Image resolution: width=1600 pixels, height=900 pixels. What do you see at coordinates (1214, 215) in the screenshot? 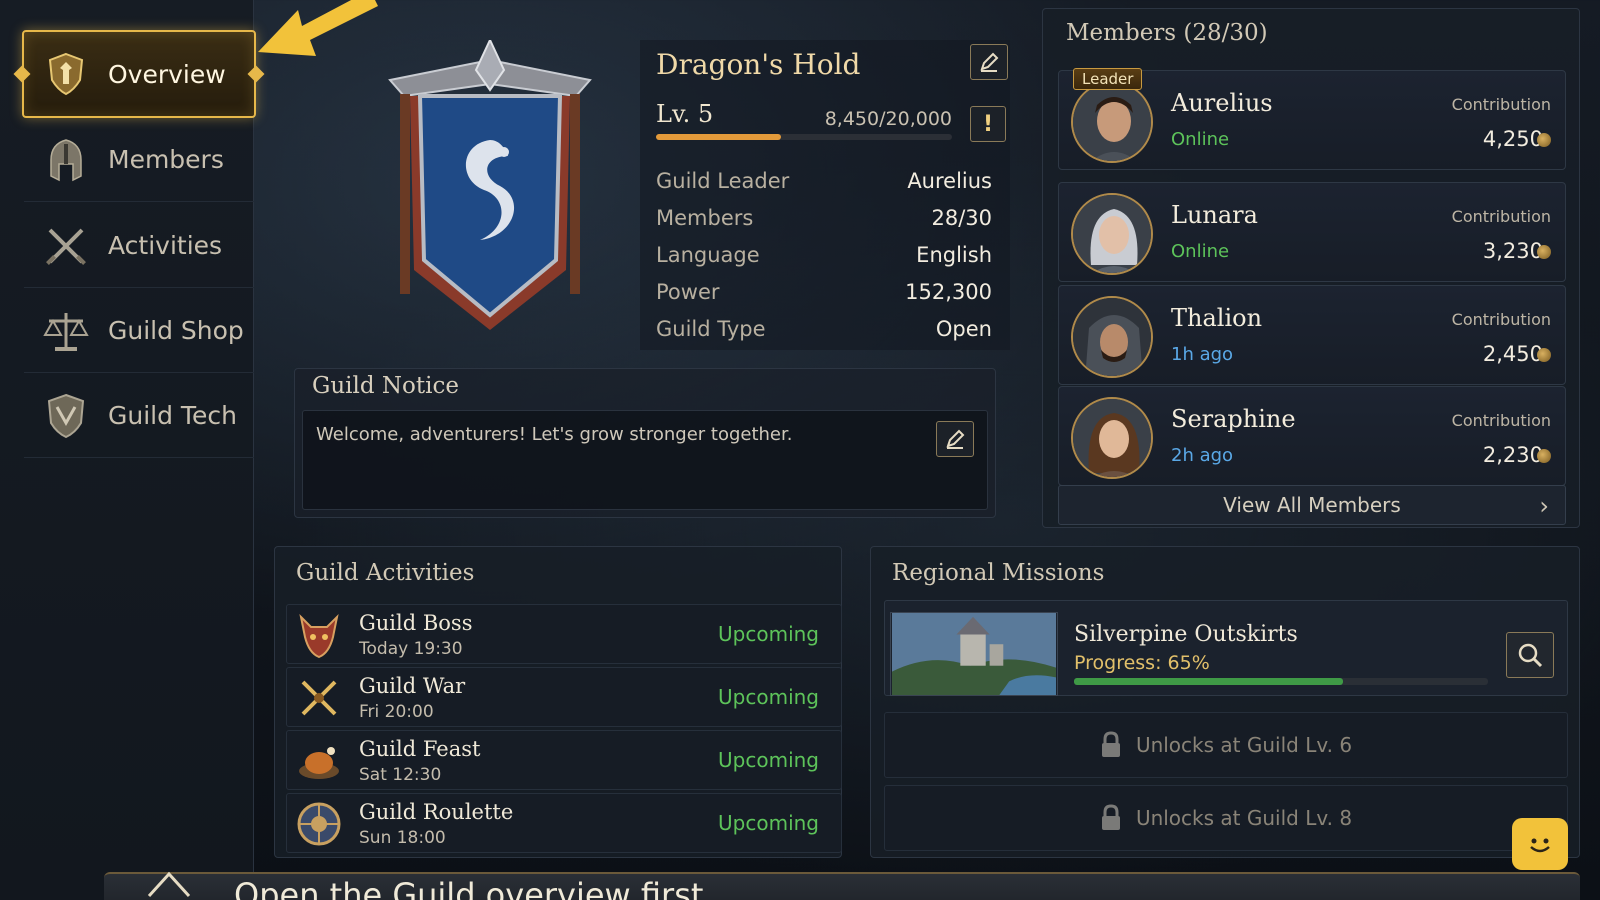
I see `member-name: Lunara` at bounding box center [1214, 215].